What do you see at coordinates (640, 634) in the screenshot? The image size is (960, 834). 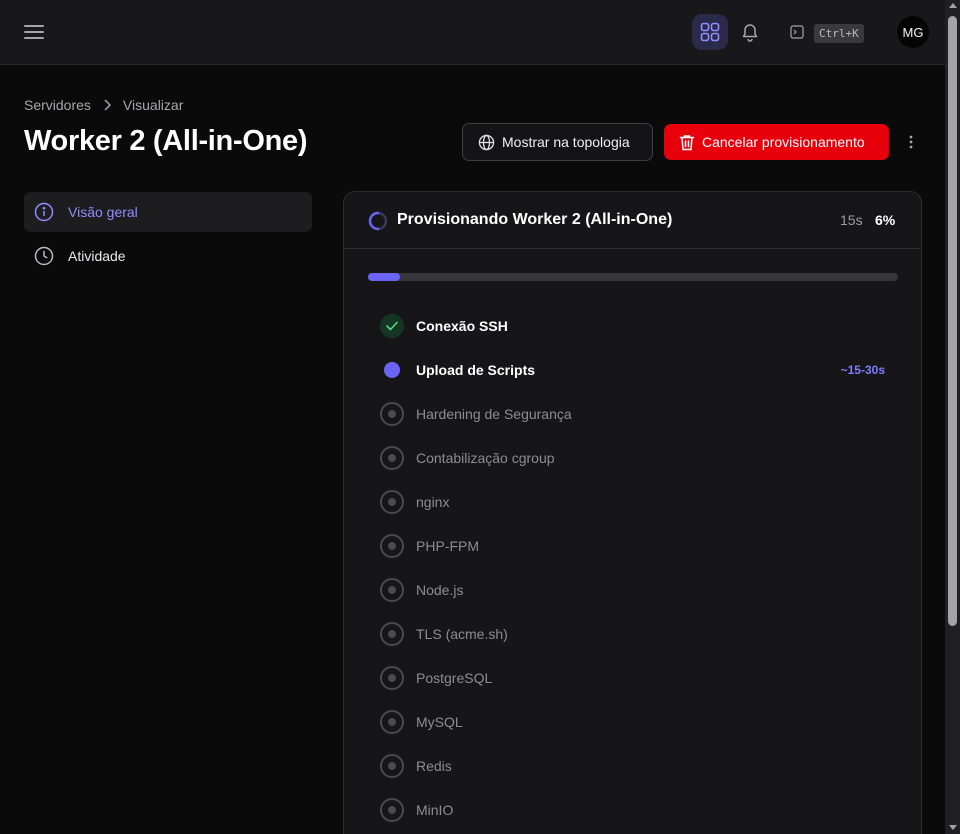 I see `step-item: TLS (acme.sh)` at bounding box center [640, 634].